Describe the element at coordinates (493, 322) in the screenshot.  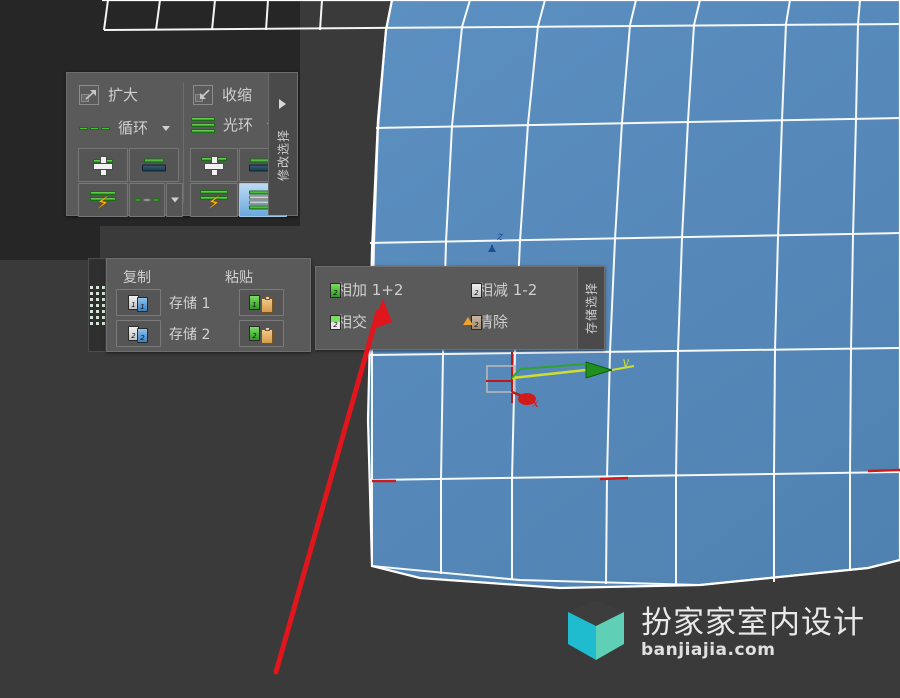
I see `clear-sets-label: 清除` at that location.